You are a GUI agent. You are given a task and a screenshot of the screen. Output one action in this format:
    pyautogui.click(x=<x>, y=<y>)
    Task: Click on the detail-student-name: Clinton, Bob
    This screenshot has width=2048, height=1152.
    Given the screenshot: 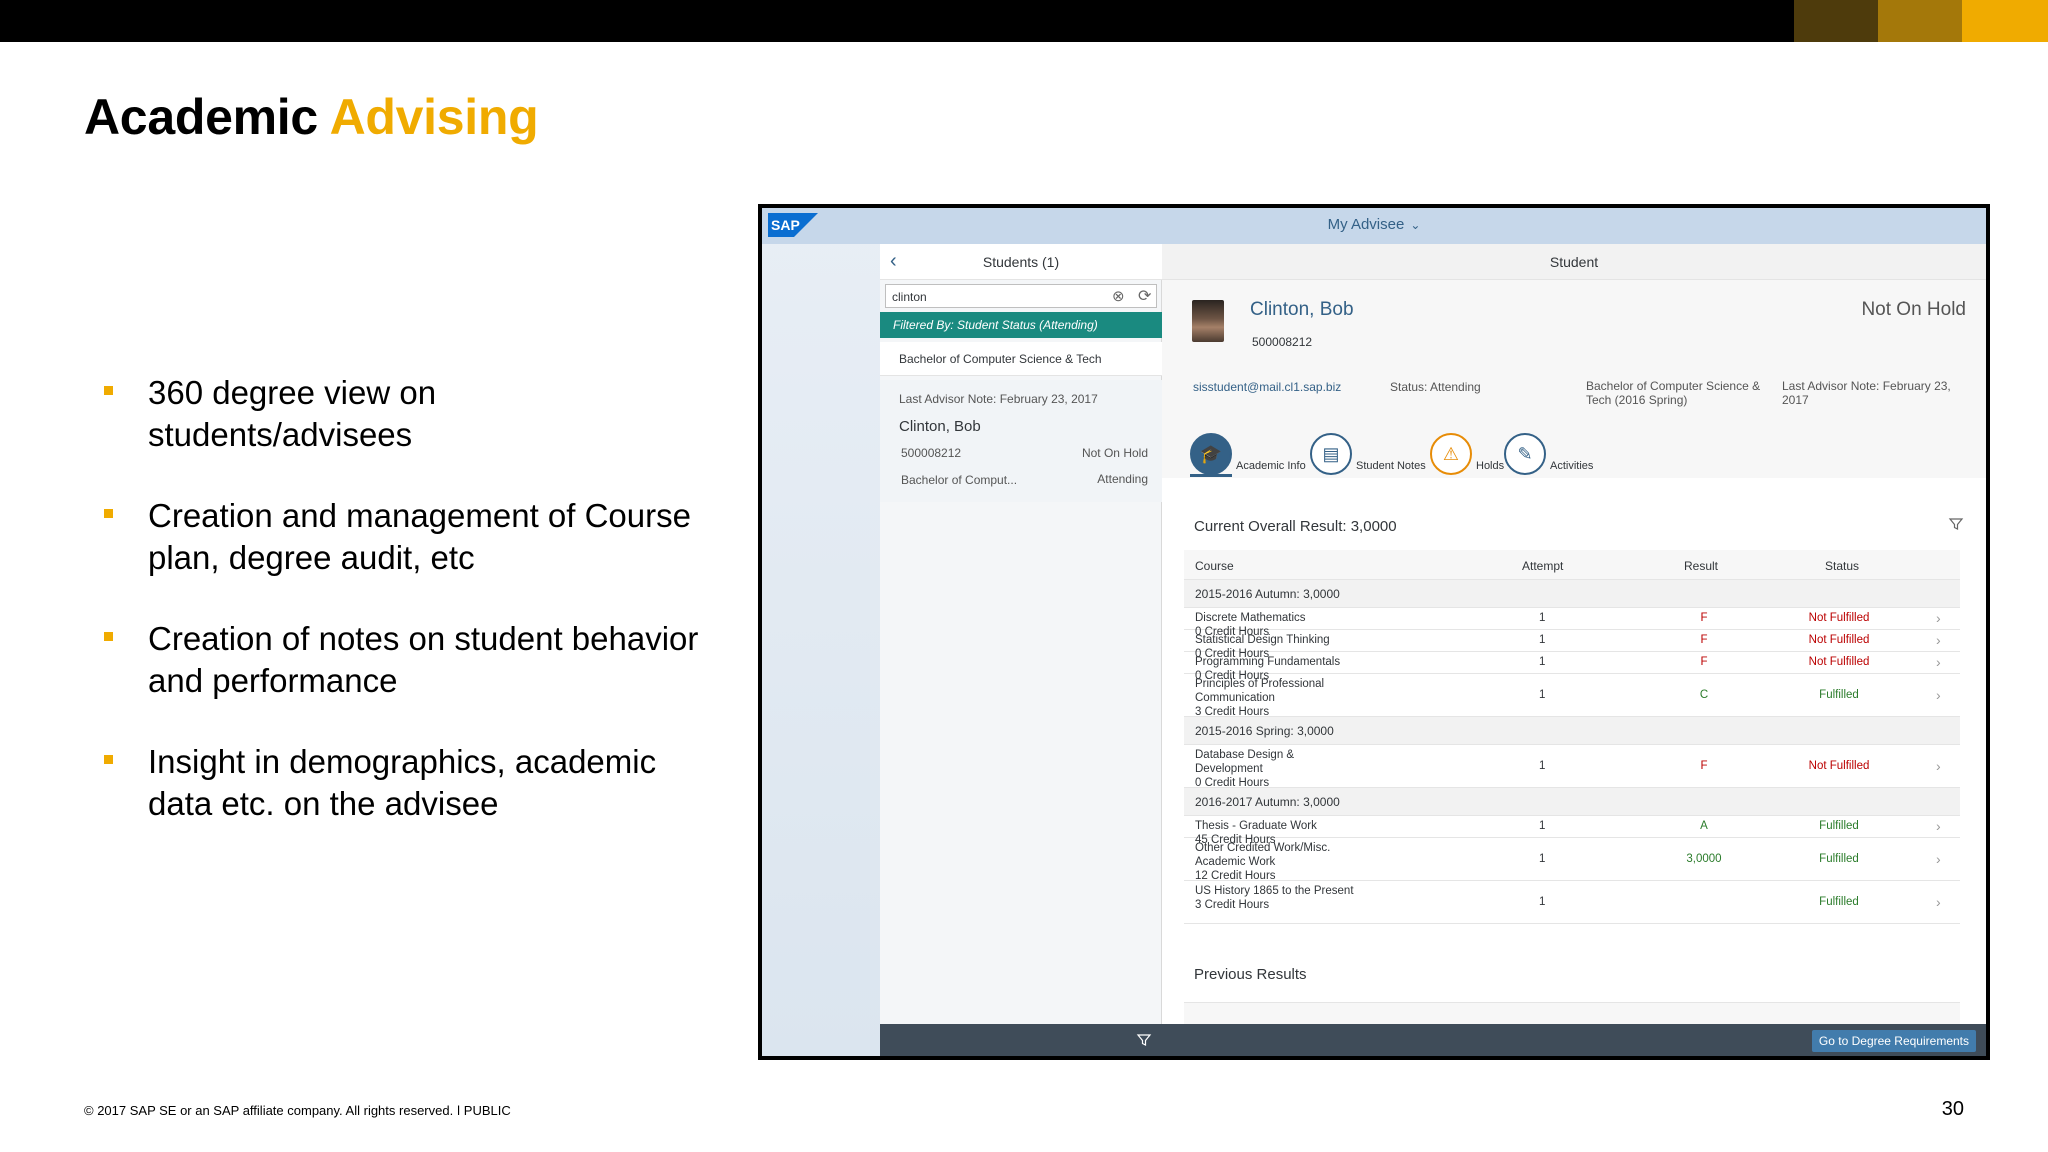 What is the action you would take?
    pyautogui.click(x=1302, y=309)
    